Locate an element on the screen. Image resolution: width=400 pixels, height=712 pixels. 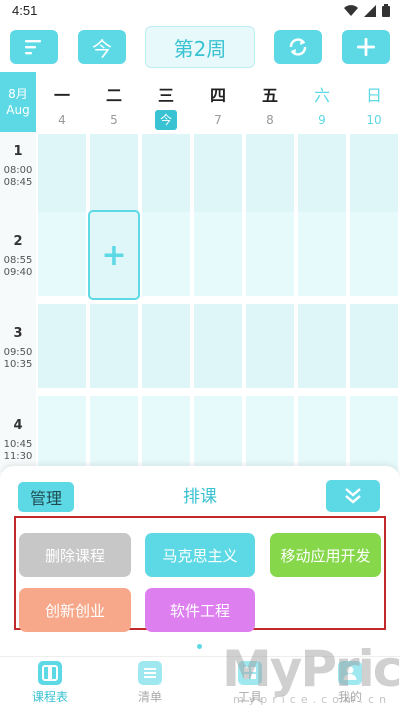
refresh-icon is located at coordinates (298, 47).